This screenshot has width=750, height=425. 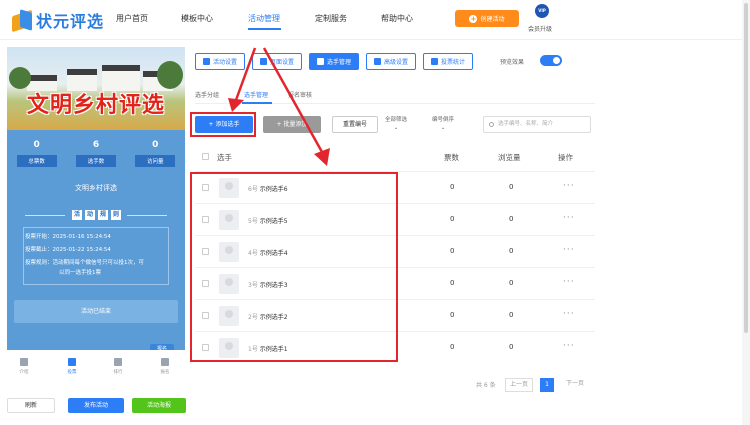 I want to click on annotation-arrows, so click(x=279, y=106).